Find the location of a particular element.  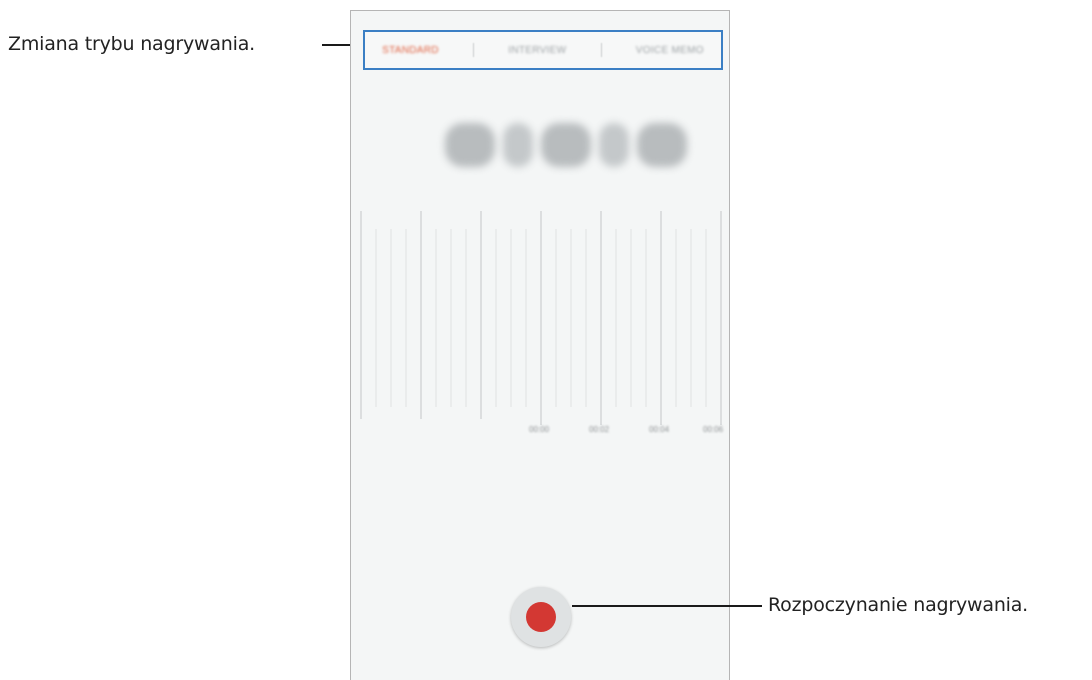

tick-label: 00:00 is located at coordinates (539, 429).